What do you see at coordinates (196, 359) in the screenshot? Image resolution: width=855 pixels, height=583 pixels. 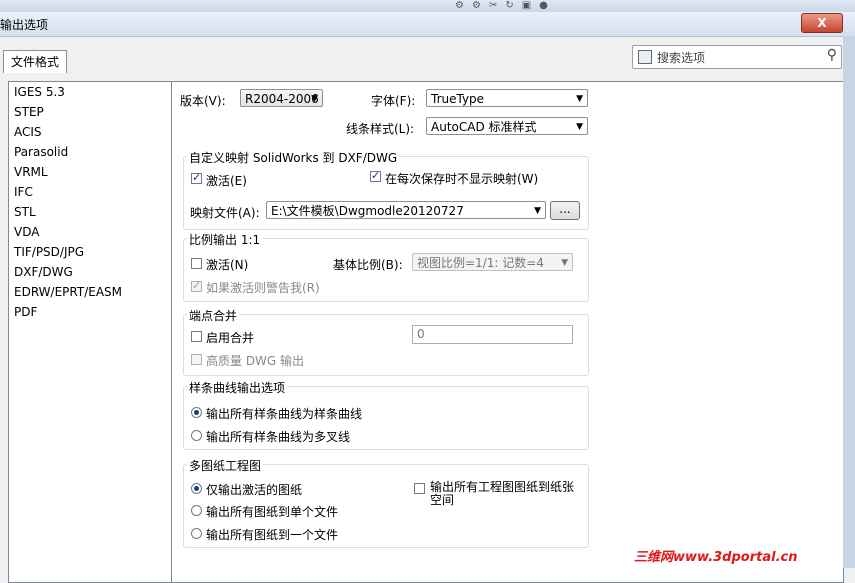 I see `hq-dwg-checkbox` at bounding box center [196, 359].